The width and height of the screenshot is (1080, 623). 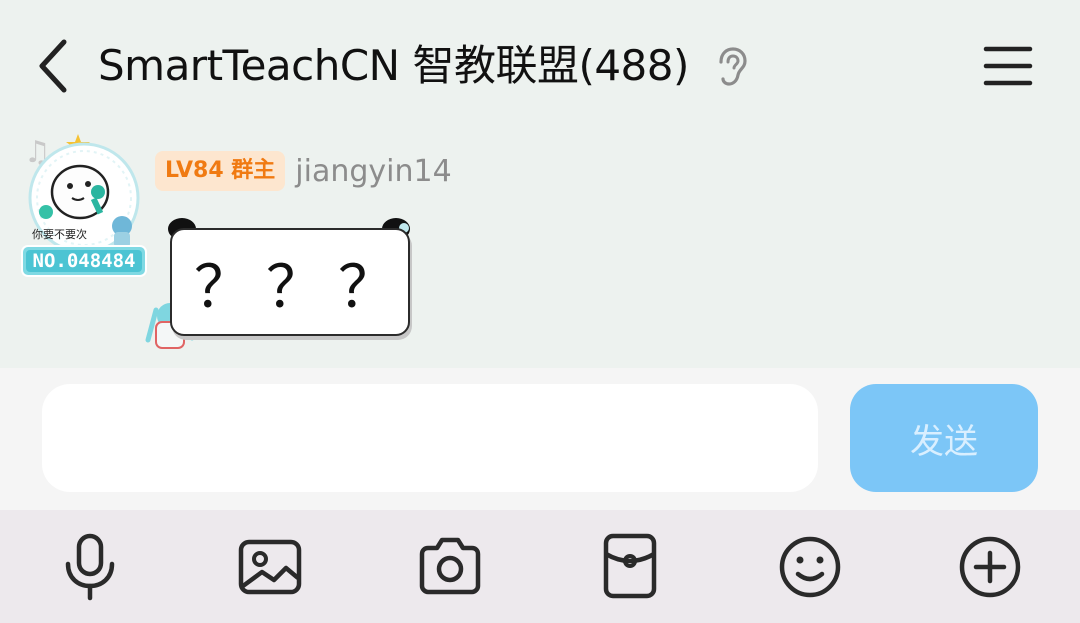 What do you see at coordinates (84, 261) in the screenshot?
I see `avatar-number: NO.048484` at bounding box center [84, 261].